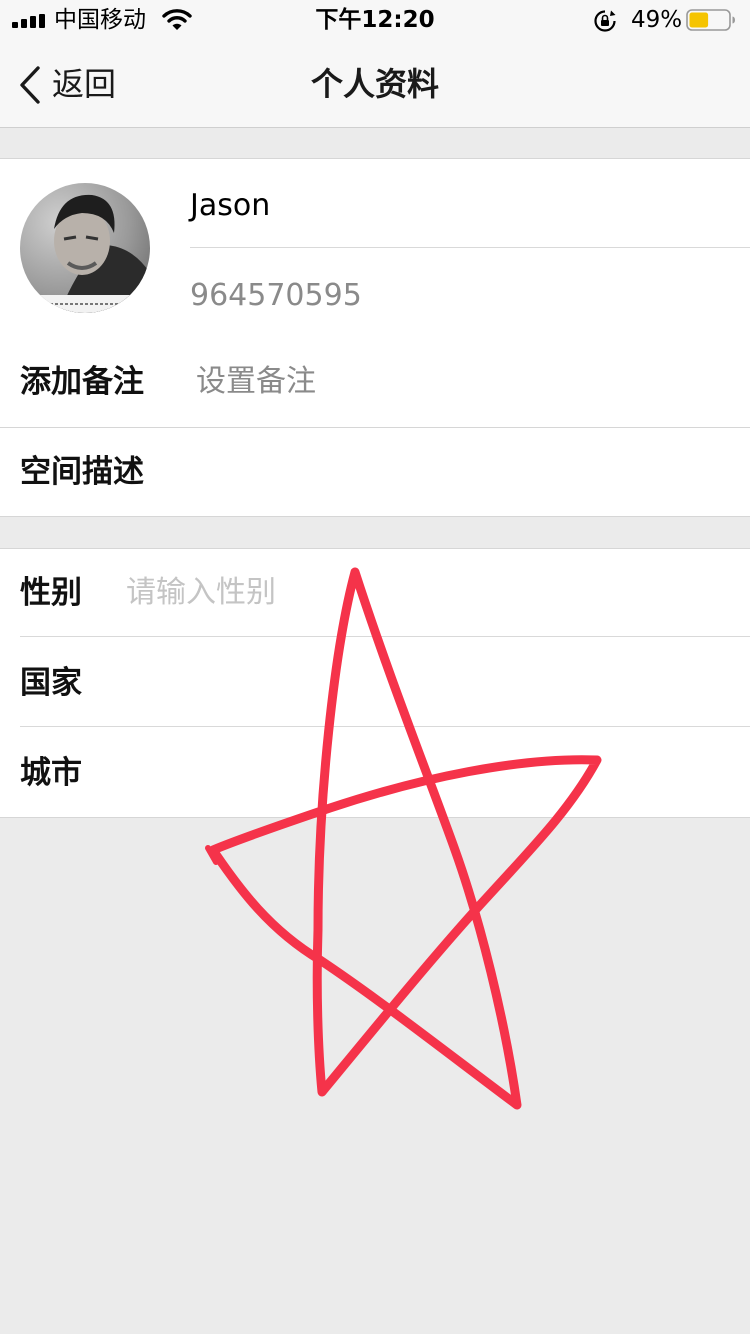 The height and width of the screenshot is (1334, 750). I want to click on page-title: 个人资料, so click(374, 84).